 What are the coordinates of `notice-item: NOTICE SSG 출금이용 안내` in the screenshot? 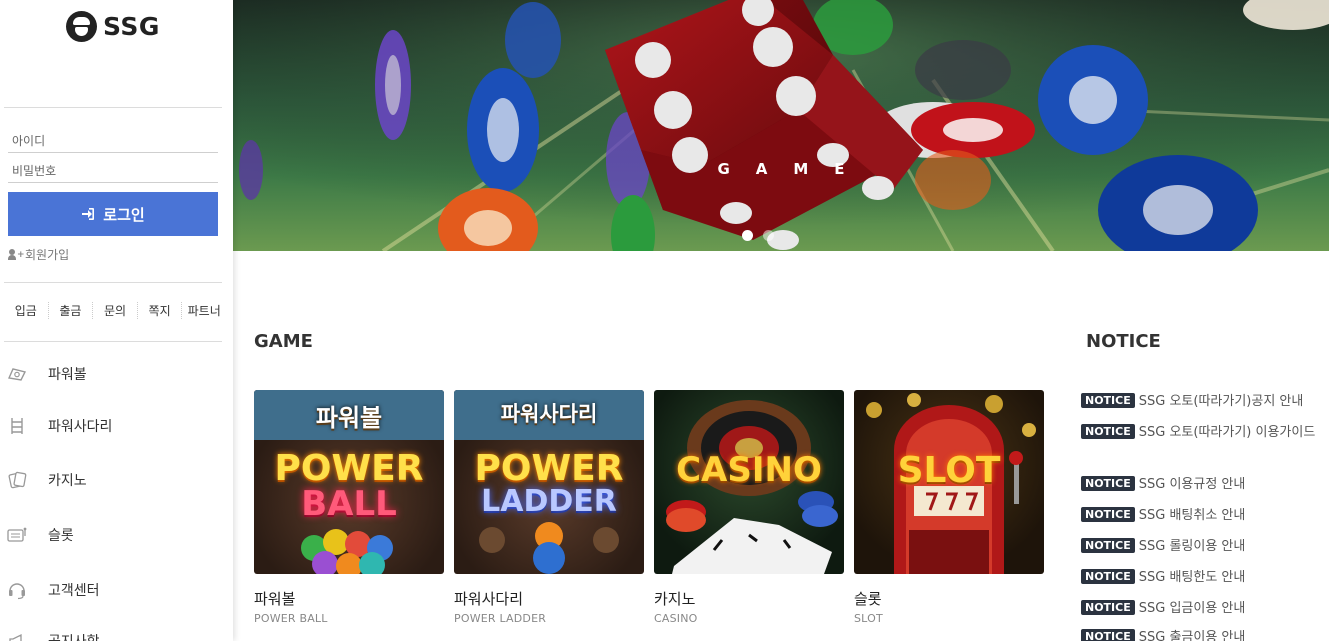 It's located at (1203, 634).